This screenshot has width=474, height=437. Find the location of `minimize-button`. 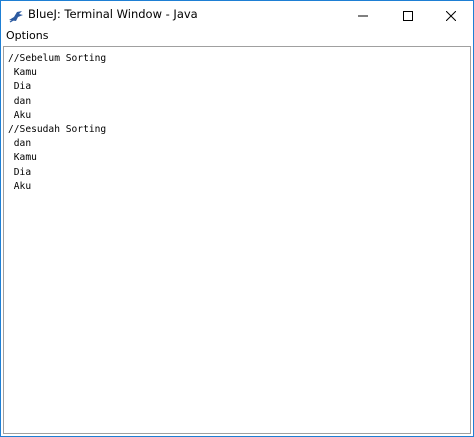

minimize-button is located at coordinates (362, 15).